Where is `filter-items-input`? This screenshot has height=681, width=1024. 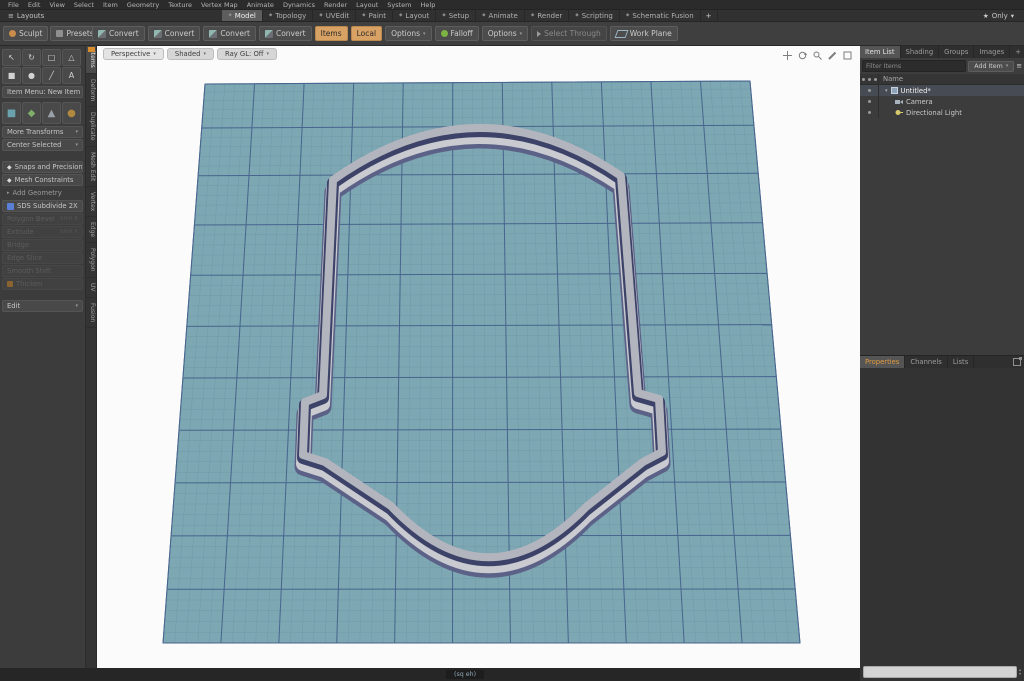
filter-items-input is located at coordinates (914, 66).